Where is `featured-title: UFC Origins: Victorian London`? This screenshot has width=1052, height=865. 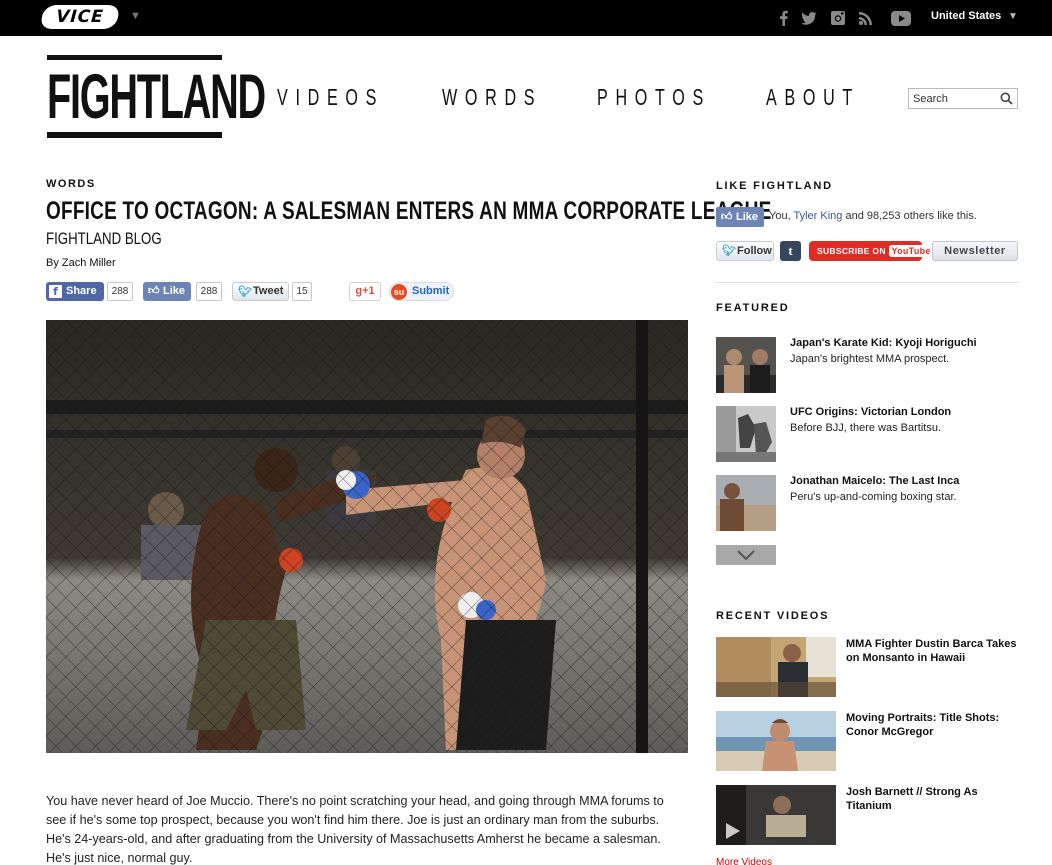
featured-title: UFC Origins: Victorian London is located at coordinates (870, 412).